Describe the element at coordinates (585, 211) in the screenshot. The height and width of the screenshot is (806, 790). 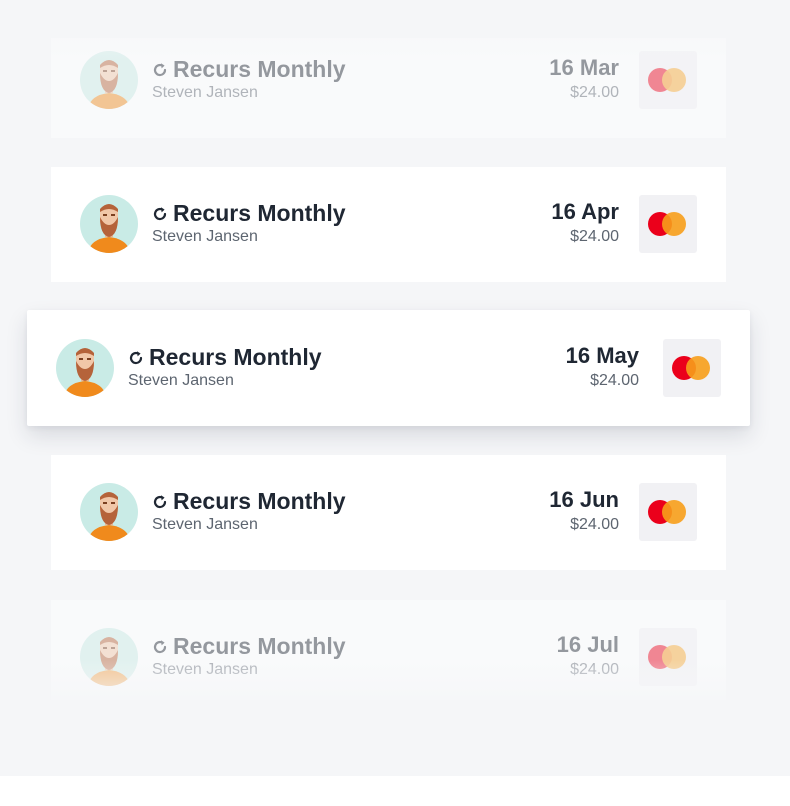
I see `payment-date: 16 Apr` at that location.